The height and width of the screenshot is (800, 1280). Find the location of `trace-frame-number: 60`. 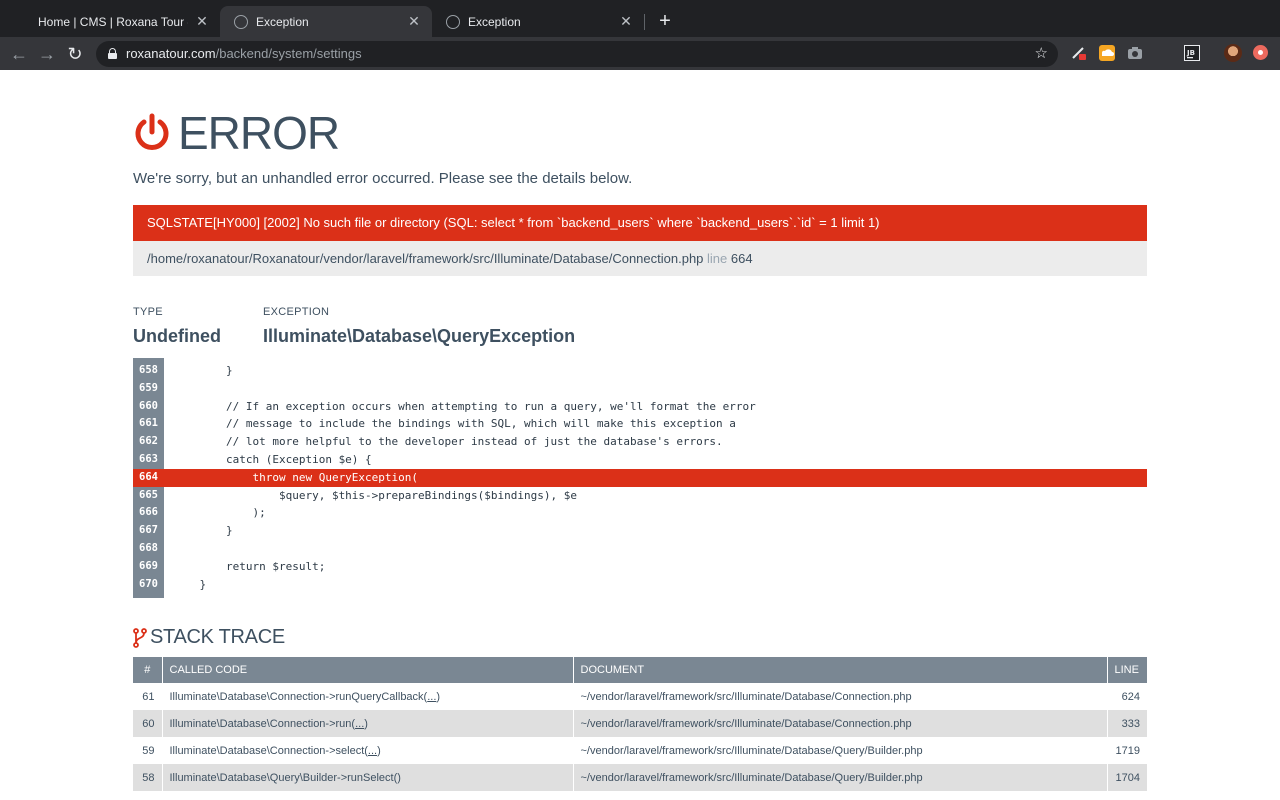

trace-frame-number: 60 is located at coordinates (148, 723).